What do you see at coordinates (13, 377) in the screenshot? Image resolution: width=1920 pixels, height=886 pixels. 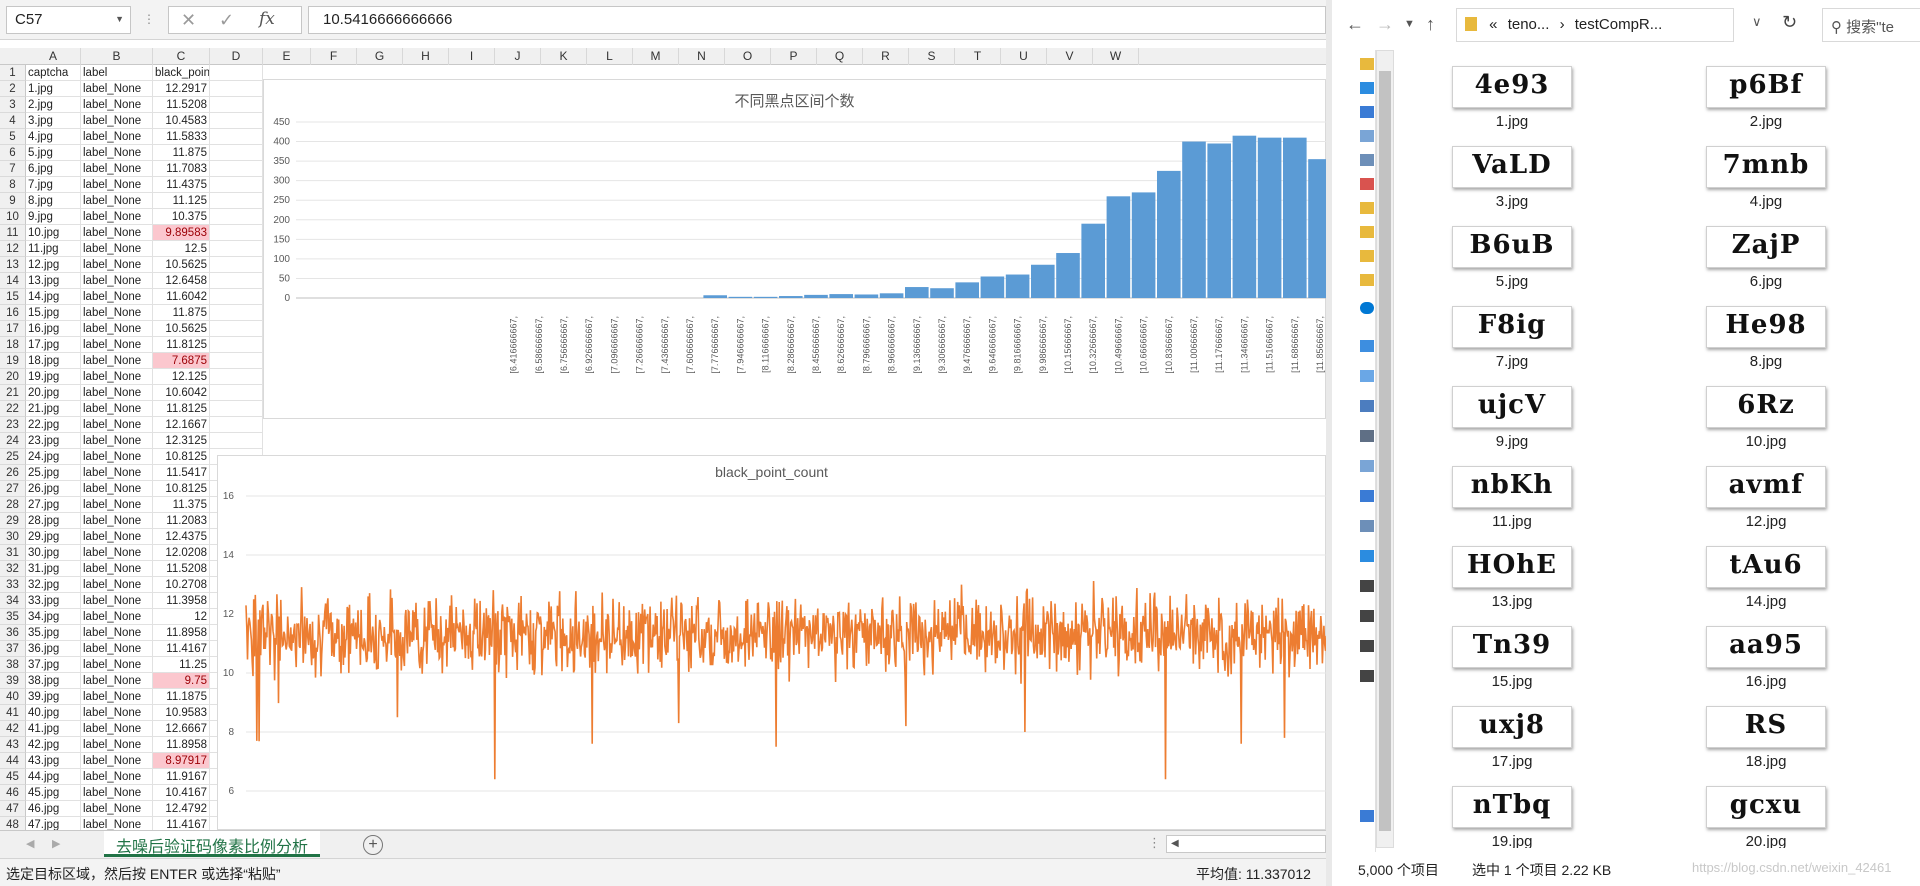 I see `row-number: 20` at bounding box center [13, 377].